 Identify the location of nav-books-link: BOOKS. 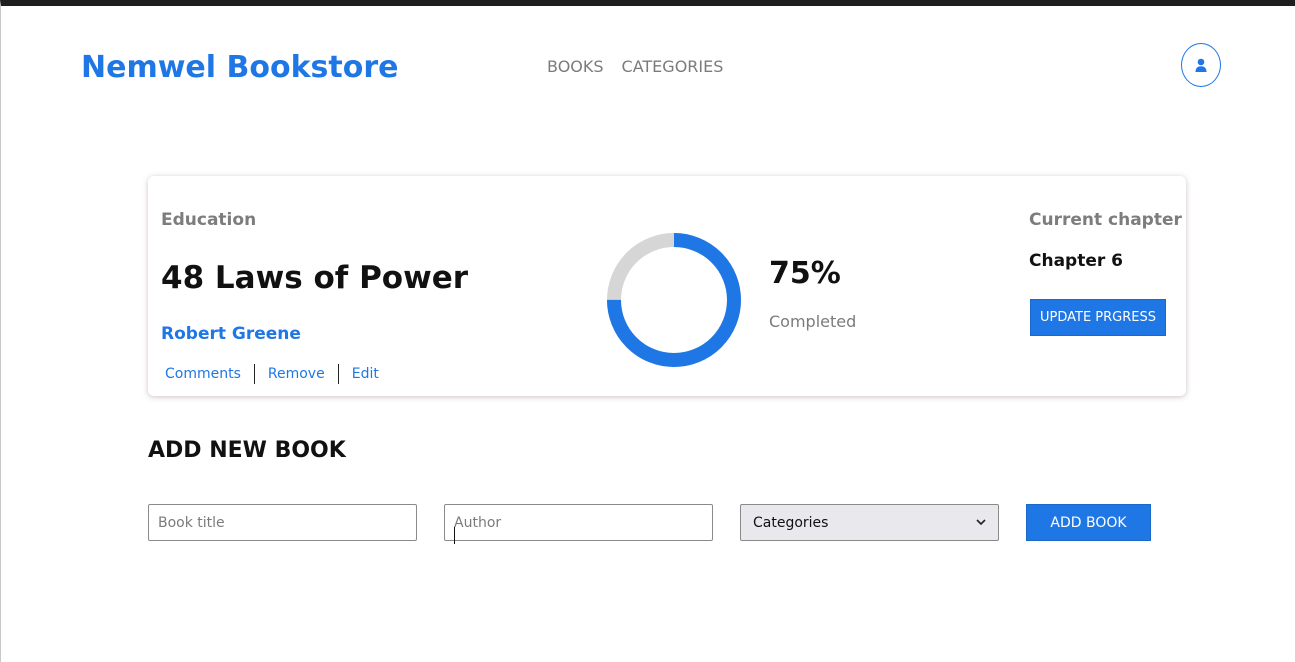
(575, 66).